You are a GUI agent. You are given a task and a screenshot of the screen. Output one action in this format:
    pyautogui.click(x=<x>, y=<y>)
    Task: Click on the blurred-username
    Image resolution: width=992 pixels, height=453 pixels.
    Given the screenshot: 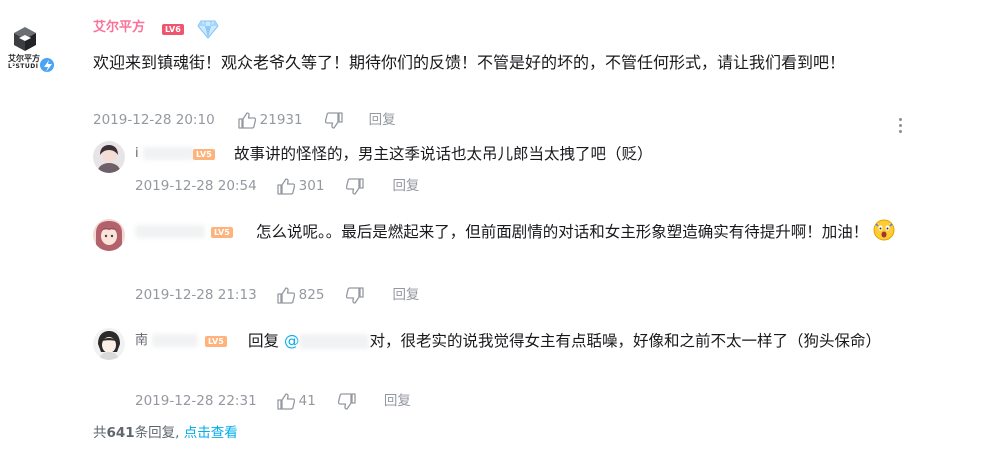 What is the action you would take?
    pyautogui.click(x=168, y=153)
    